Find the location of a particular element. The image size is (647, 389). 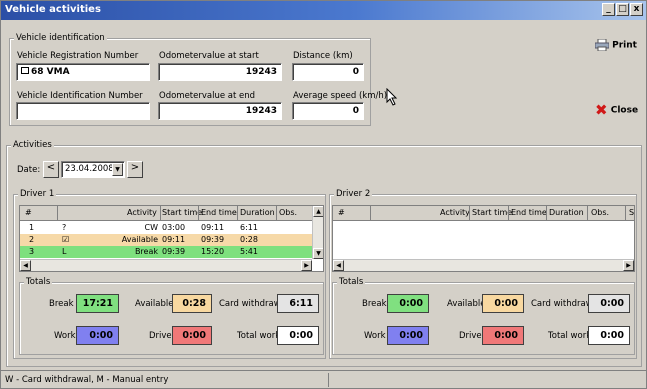

close-button: ✖ Close is located at coordinates (617, 110).